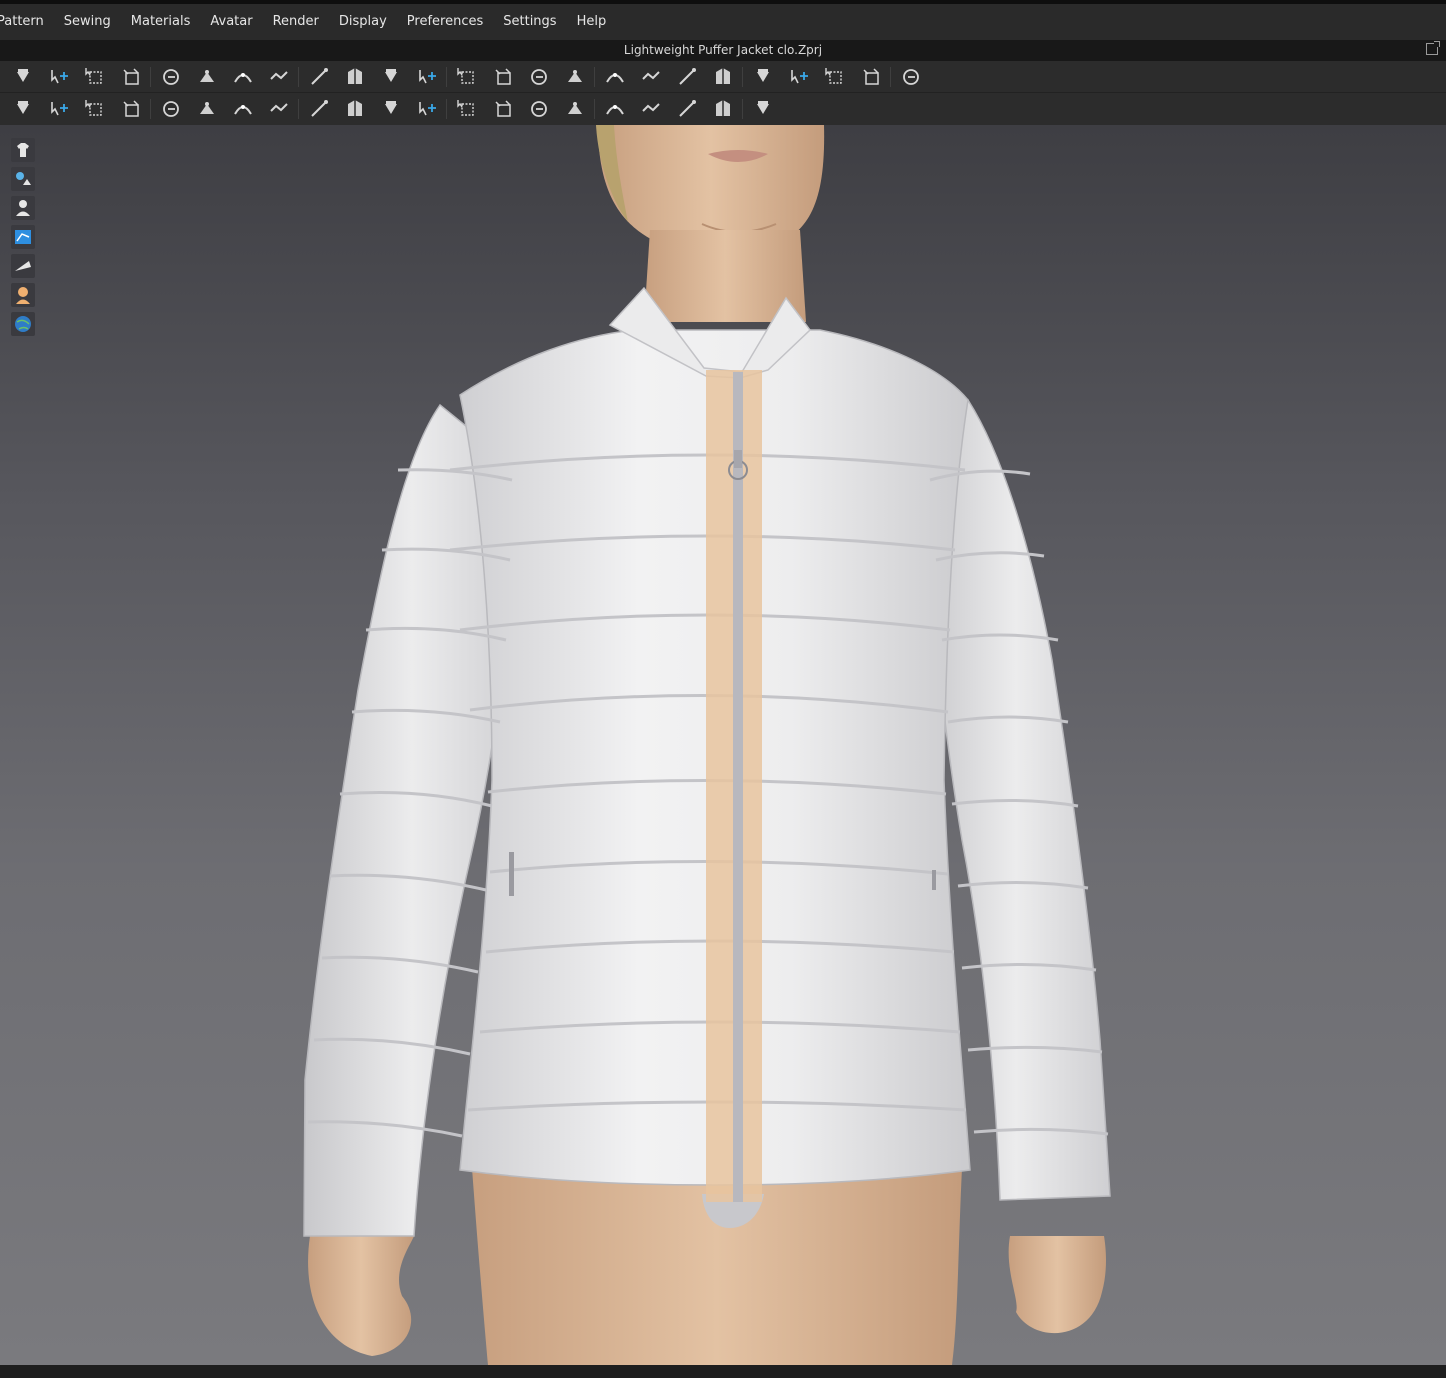  What do you see at coordinates (934, 880) in the screenshot?
I see `pocket-zipper-right` at bounding box center [934, 880].